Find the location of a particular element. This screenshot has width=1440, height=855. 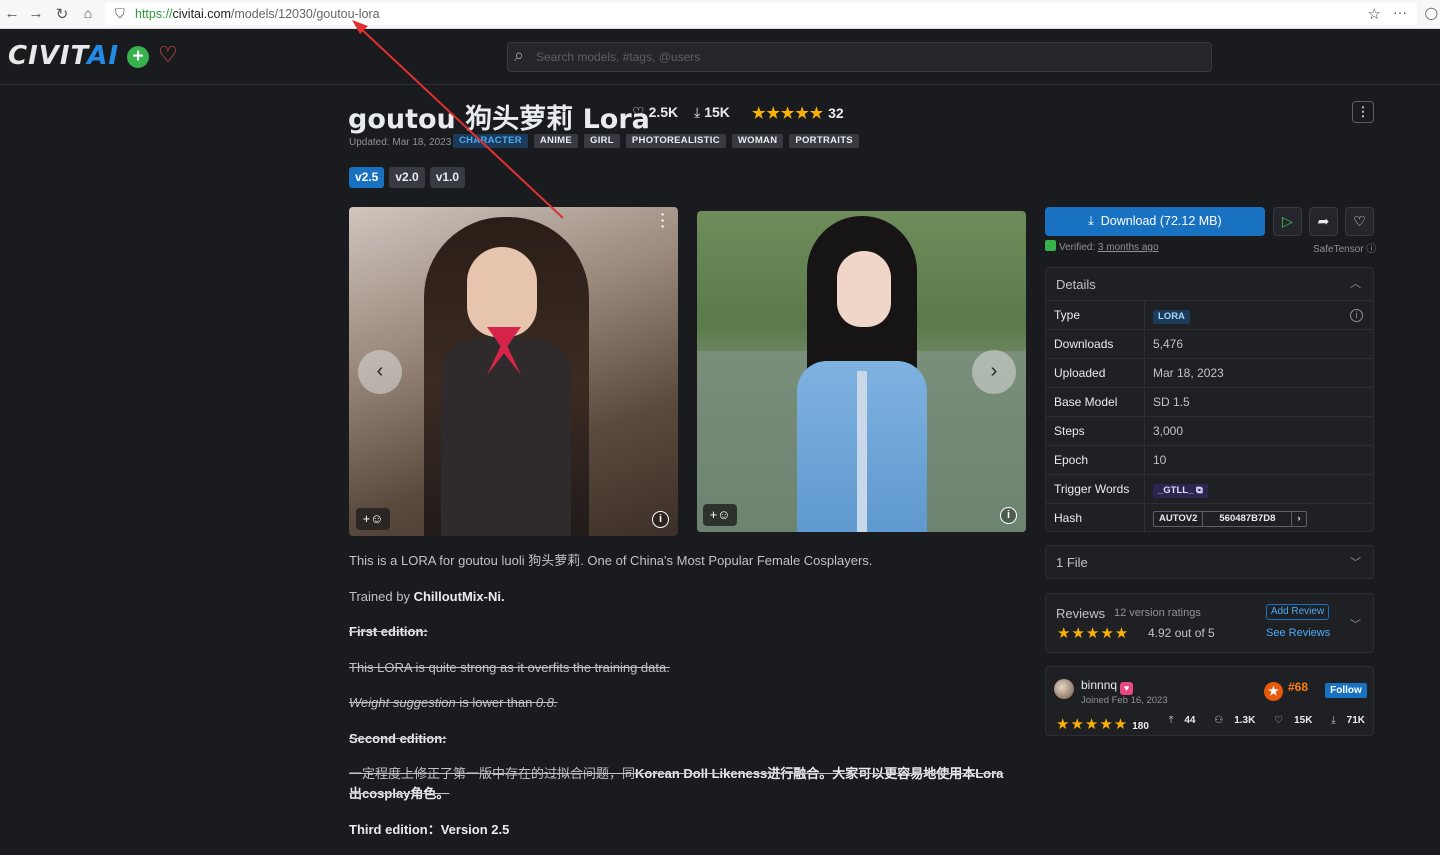

version-tabs: v2.5 v2.0 v1.0 is located at coordinates (407, 177).